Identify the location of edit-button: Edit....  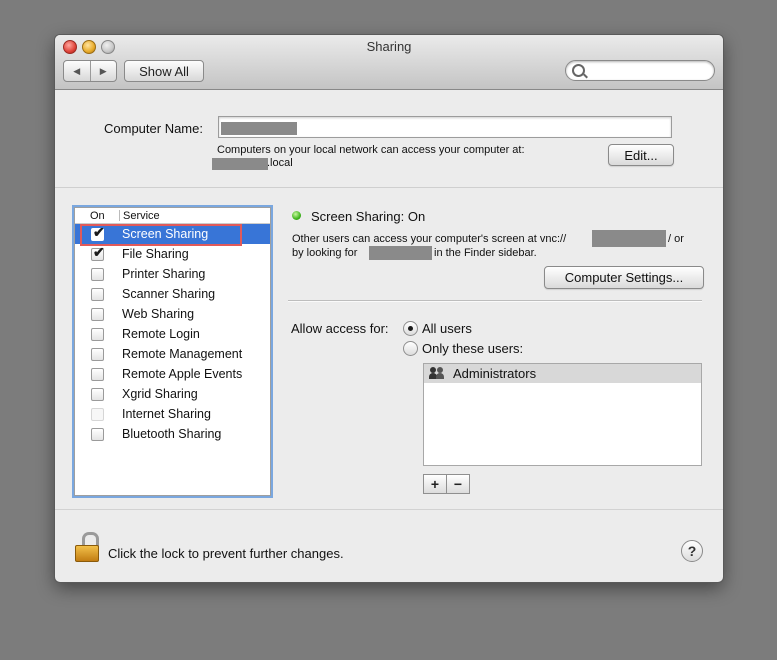
(641, 155).